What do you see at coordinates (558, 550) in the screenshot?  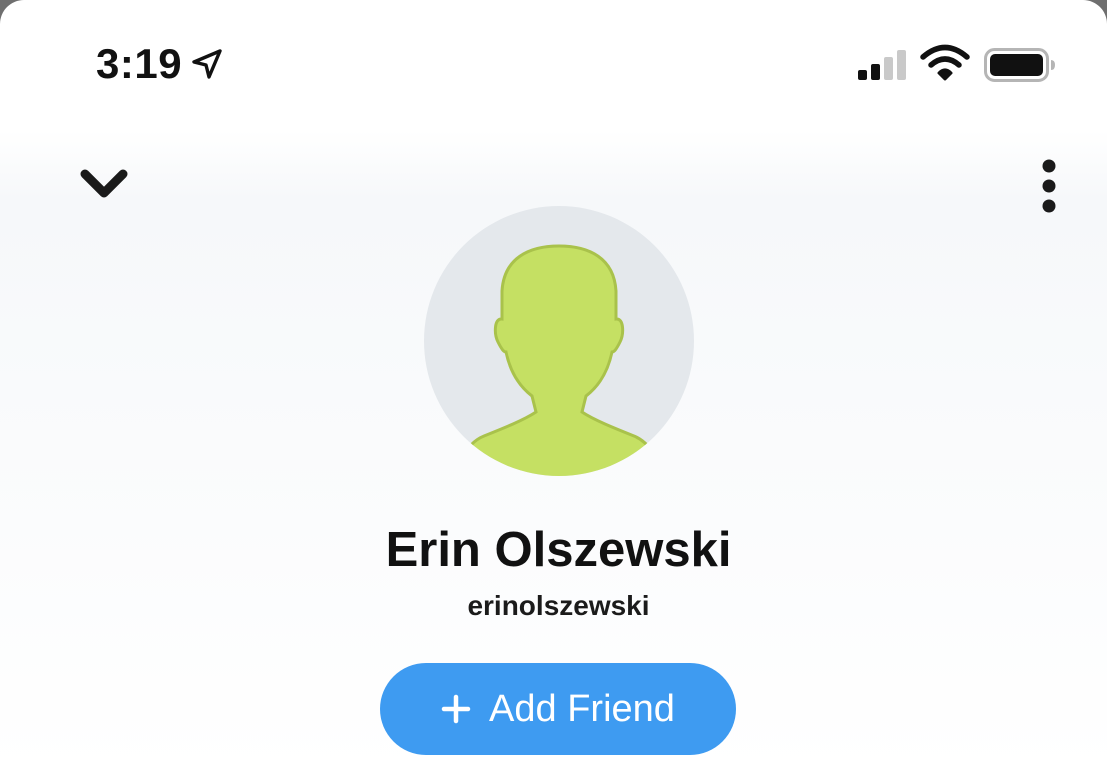 I see `profile-display-name: Erin Olszewski` at bounding box center [558, 550].